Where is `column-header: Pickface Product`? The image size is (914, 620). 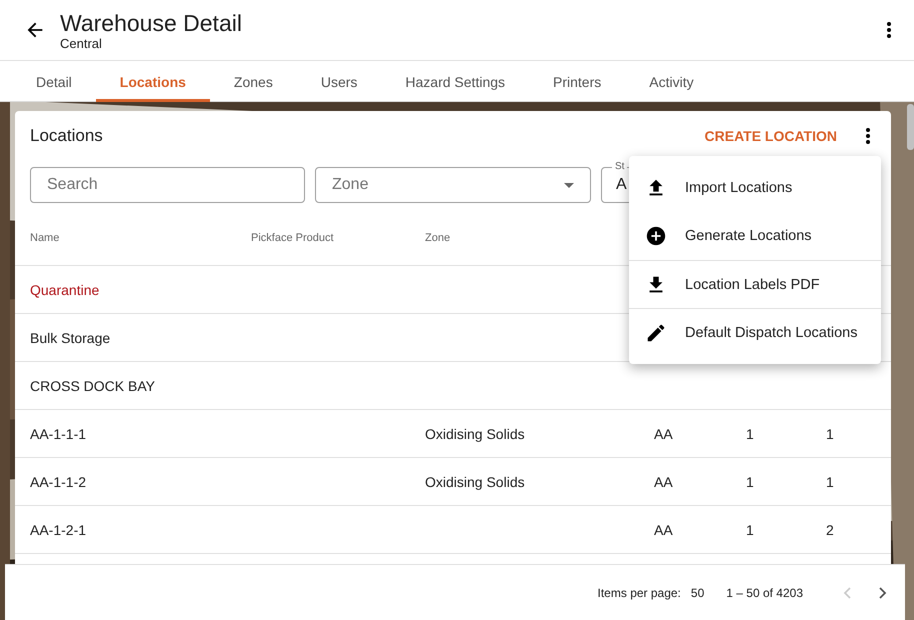
column-header: Pickface Product is located at coordinates (293, 238).